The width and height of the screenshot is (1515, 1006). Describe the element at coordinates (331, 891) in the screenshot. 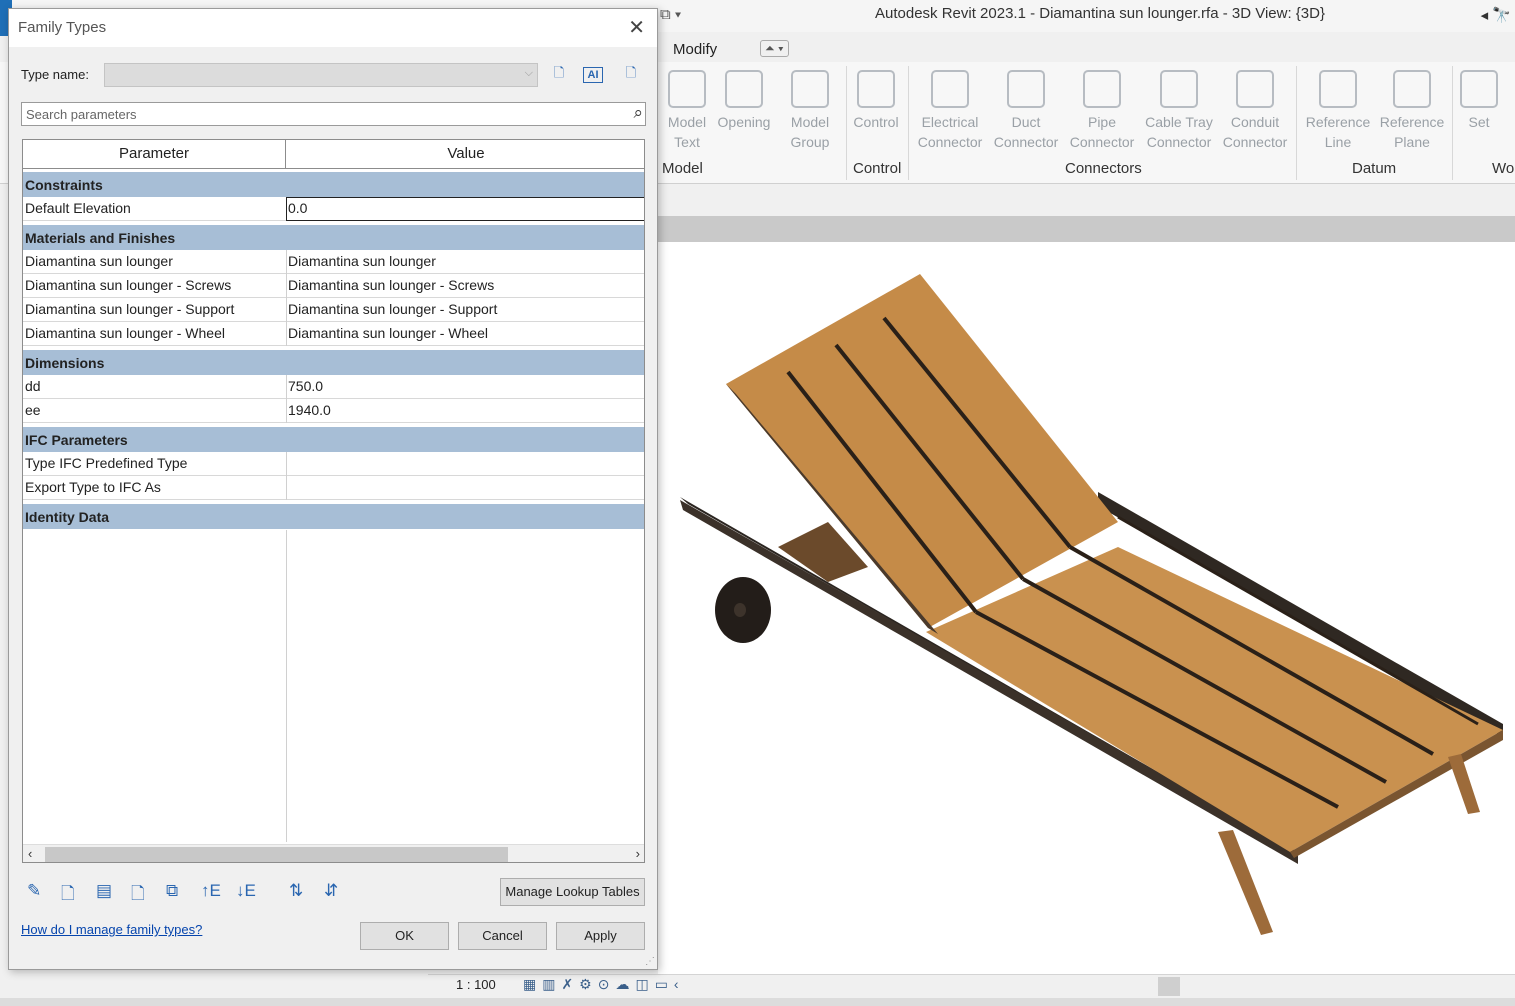

I see `sort-descending-icon: ⇵` at that location.